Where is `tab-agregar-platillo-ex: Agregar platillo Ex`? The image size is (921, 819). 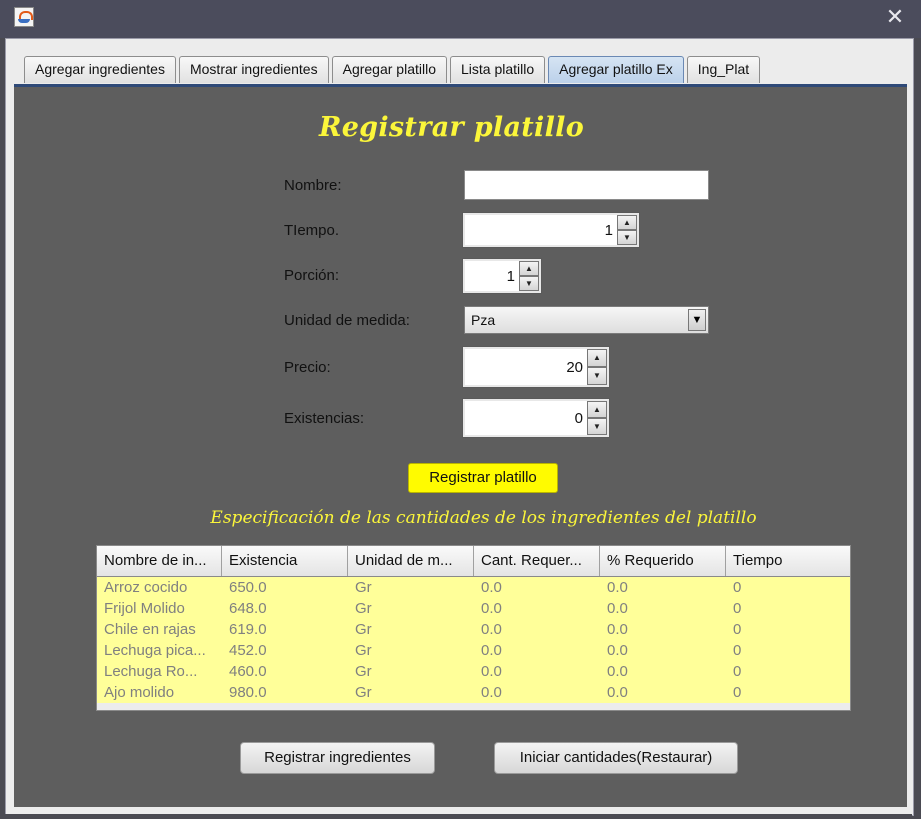
tab-agregar-platillo-ex: Agregar platillo Ex is located at coordinates (616, 69).